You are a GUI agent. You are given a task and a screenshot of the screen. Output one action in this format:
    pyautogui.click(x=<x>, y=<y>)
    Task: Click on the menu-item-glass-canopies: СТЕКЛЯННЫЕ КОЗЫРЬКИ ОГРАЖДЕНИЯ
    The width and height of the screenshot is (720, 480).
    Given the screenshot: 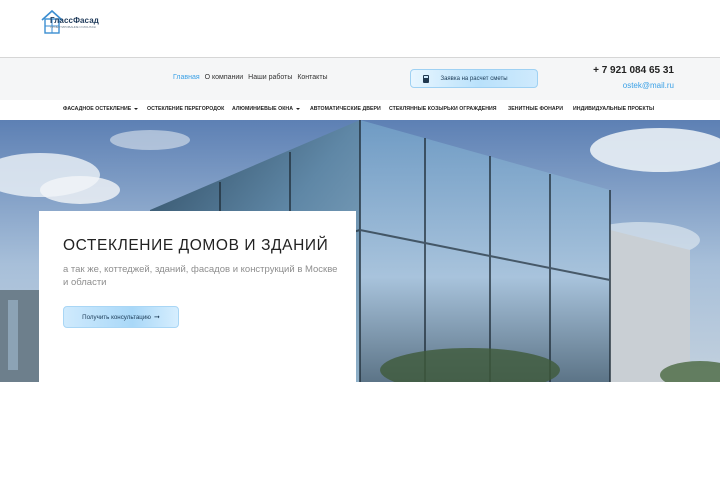 What is the action you would take?
    pyautogui.click(x=443, y=109)
    